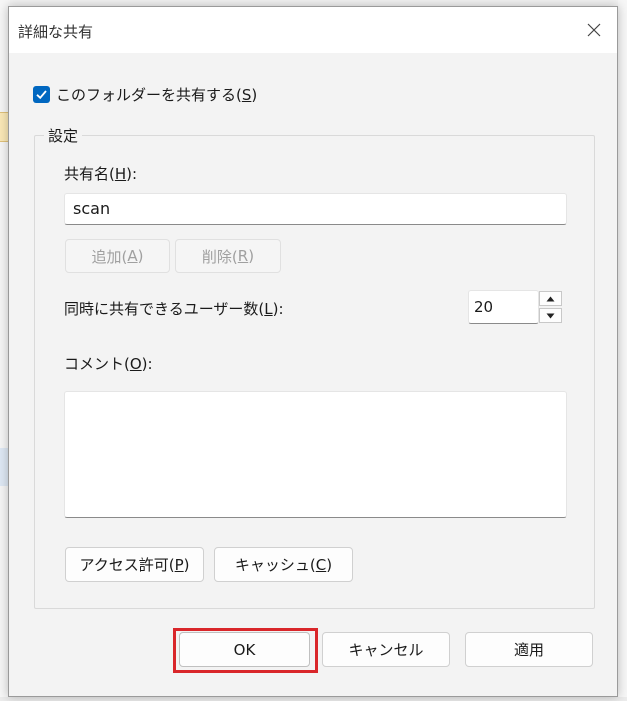  Describe the element at coordinates (108, 364) in the screenshot. I see `comment-label: コメント(O):` at that location.